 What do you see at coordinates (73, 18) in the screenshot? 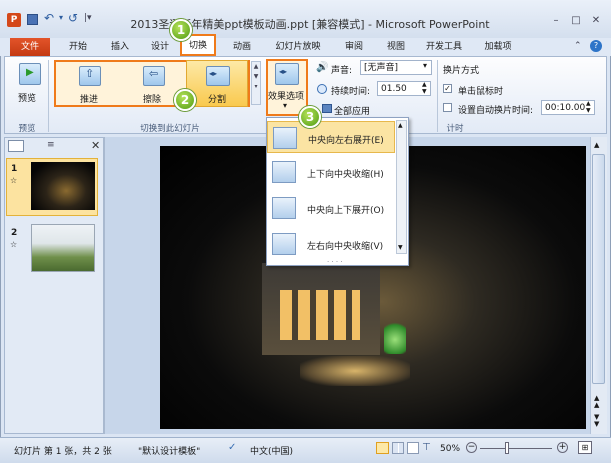
I see `redo-icon: ↺` at bounding box center [73, 18].